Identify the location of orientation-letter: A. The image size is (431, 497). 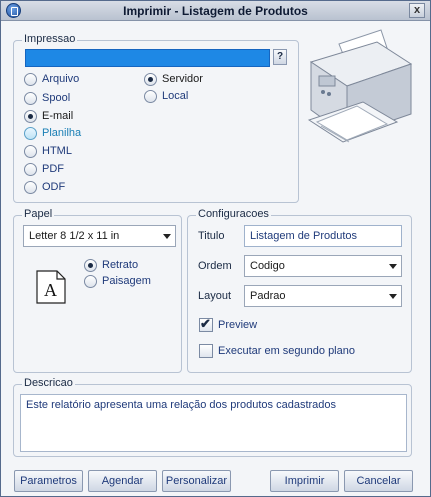
(50, 290).